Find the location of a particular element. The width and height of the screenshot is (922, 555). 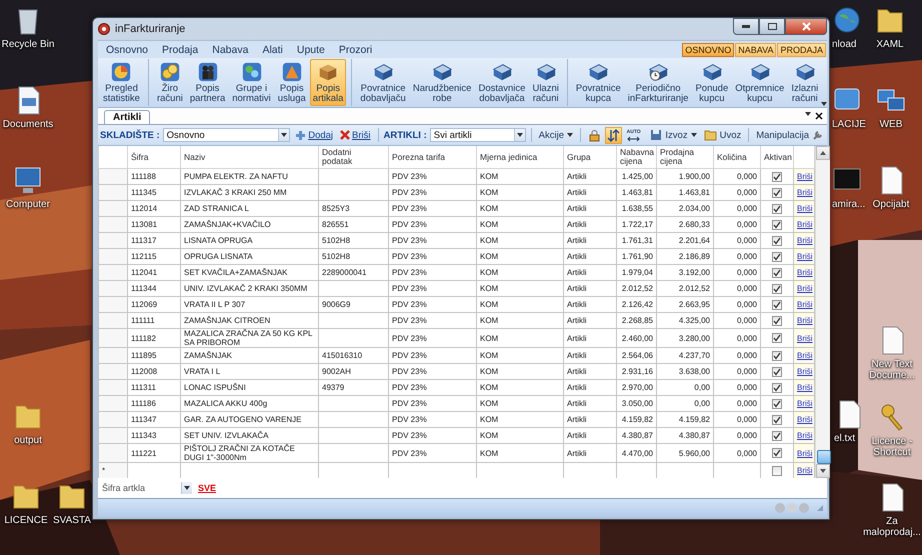

ribbon-button: Ponude kupcu is located at coordinates (712, 82).